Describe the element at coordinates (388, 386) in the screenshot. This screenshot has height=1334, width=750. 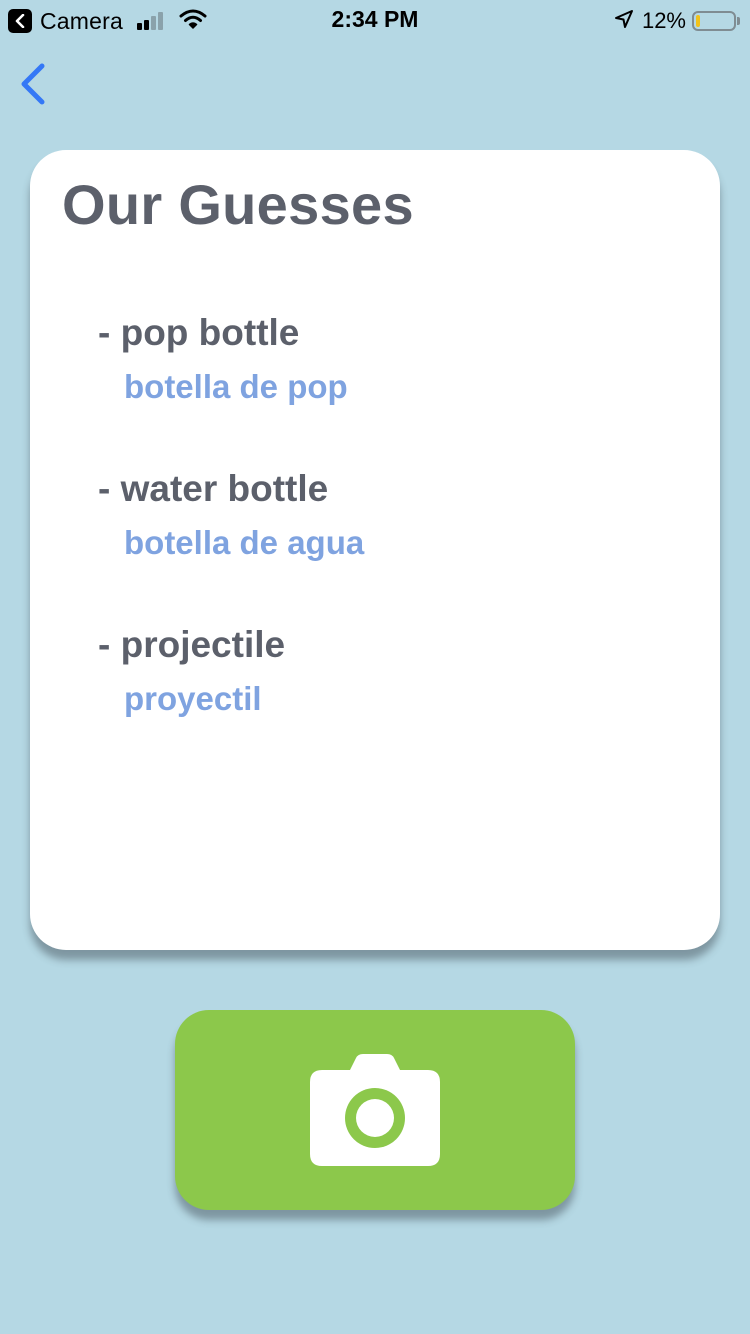
I see `guess-item: - pop bottle botella de pop` at that location.